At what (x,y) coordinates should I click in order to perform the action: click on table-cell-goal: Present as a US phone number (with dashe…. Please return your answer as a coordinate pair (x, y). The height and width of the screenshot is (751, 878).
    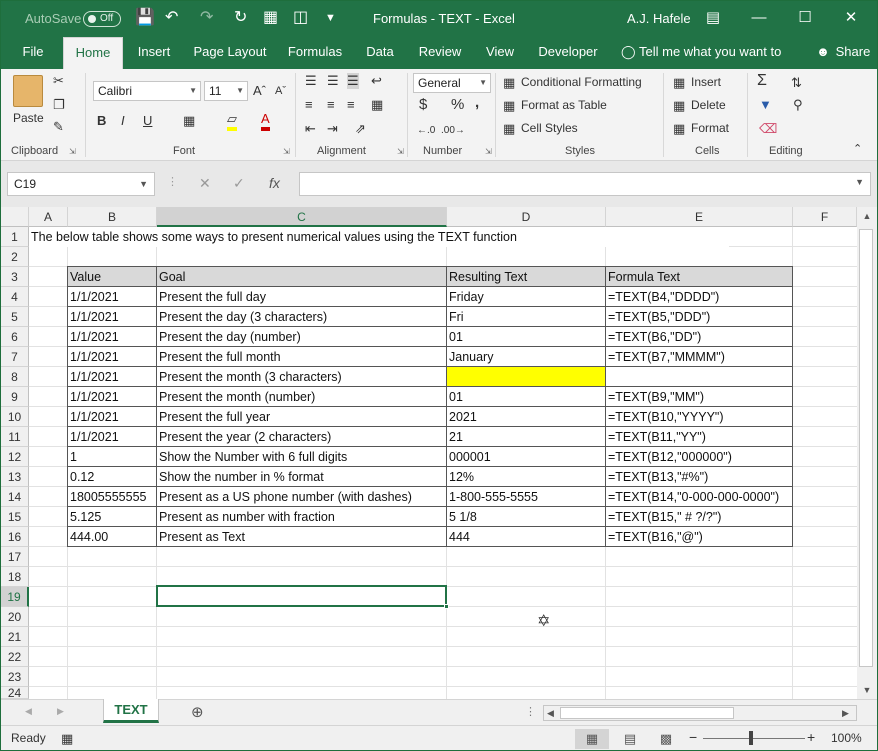
    Looking at the image, I should click on (302, 497).